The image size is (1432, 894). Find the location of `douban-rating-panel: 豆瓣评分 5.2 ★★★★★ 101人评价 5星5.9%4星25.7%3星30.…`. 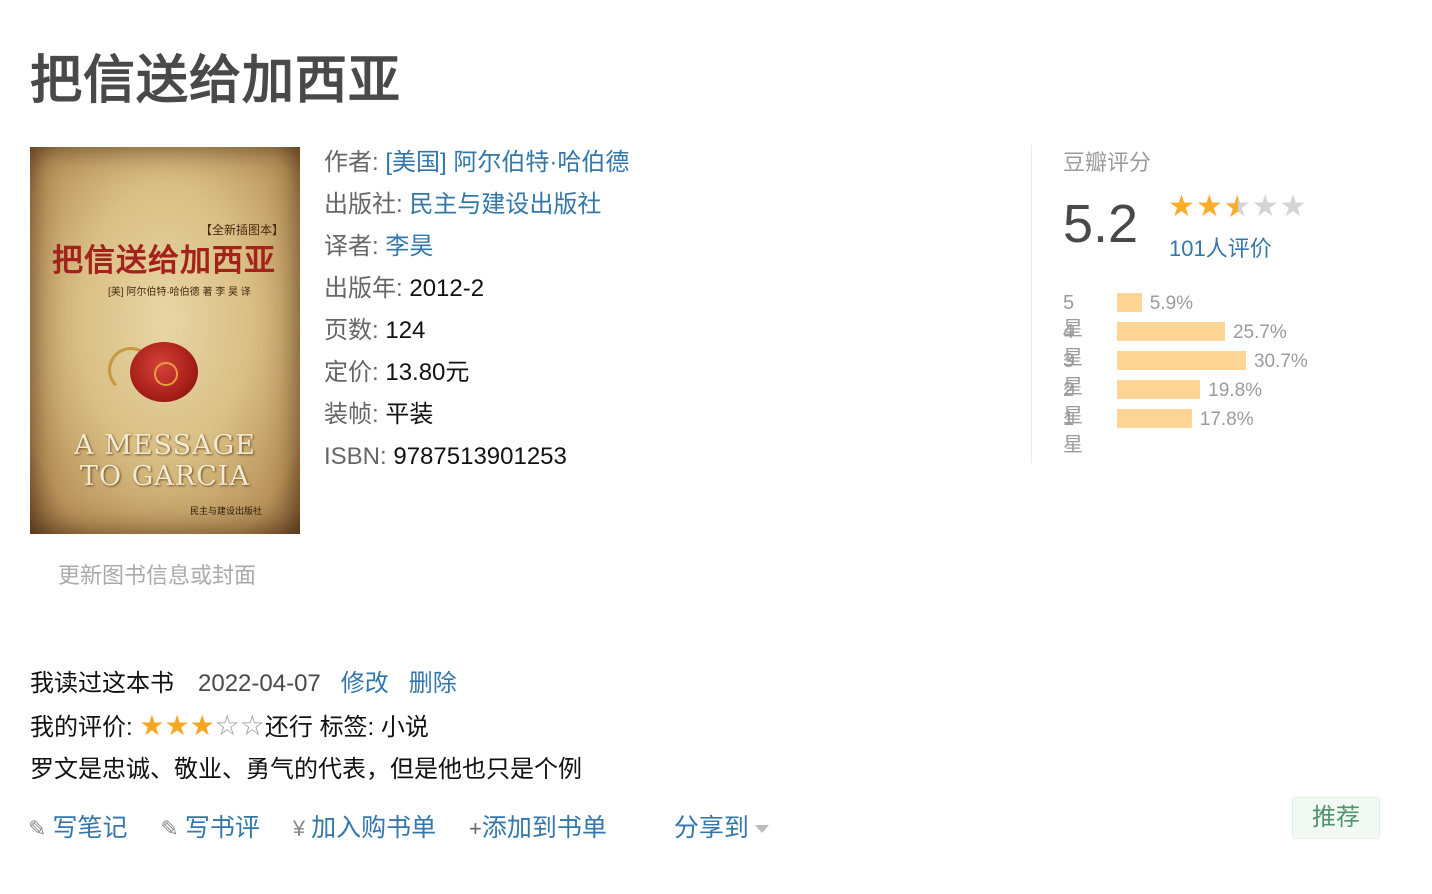

douban-rating-panel: 豆瓣评分 5.2 ★★★★★ 101人评价 5星5.9%4星25.7%3星30.… is located at coordinates (1191, 304).